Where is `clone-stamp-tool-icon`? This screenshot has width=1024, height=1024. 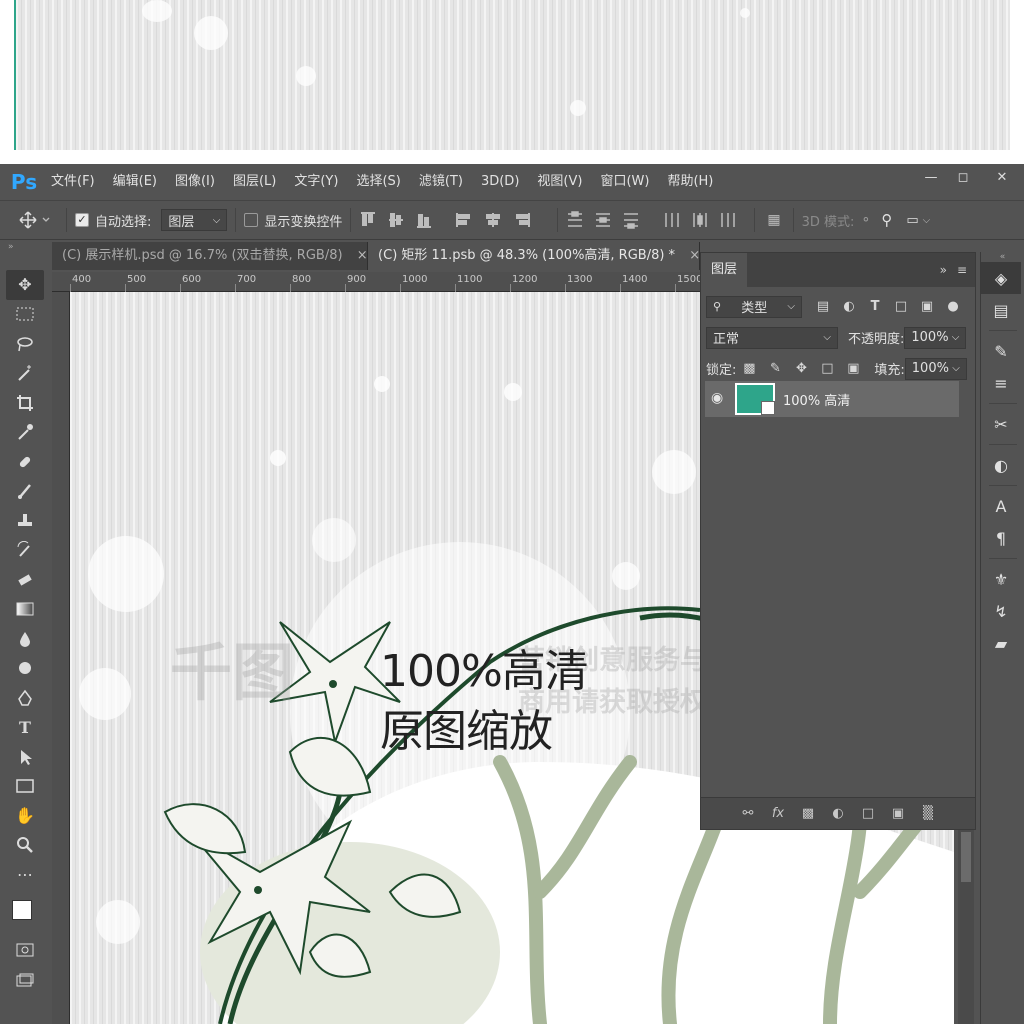
clone-stamp-tool-icon is located at coordinates (25, 521).